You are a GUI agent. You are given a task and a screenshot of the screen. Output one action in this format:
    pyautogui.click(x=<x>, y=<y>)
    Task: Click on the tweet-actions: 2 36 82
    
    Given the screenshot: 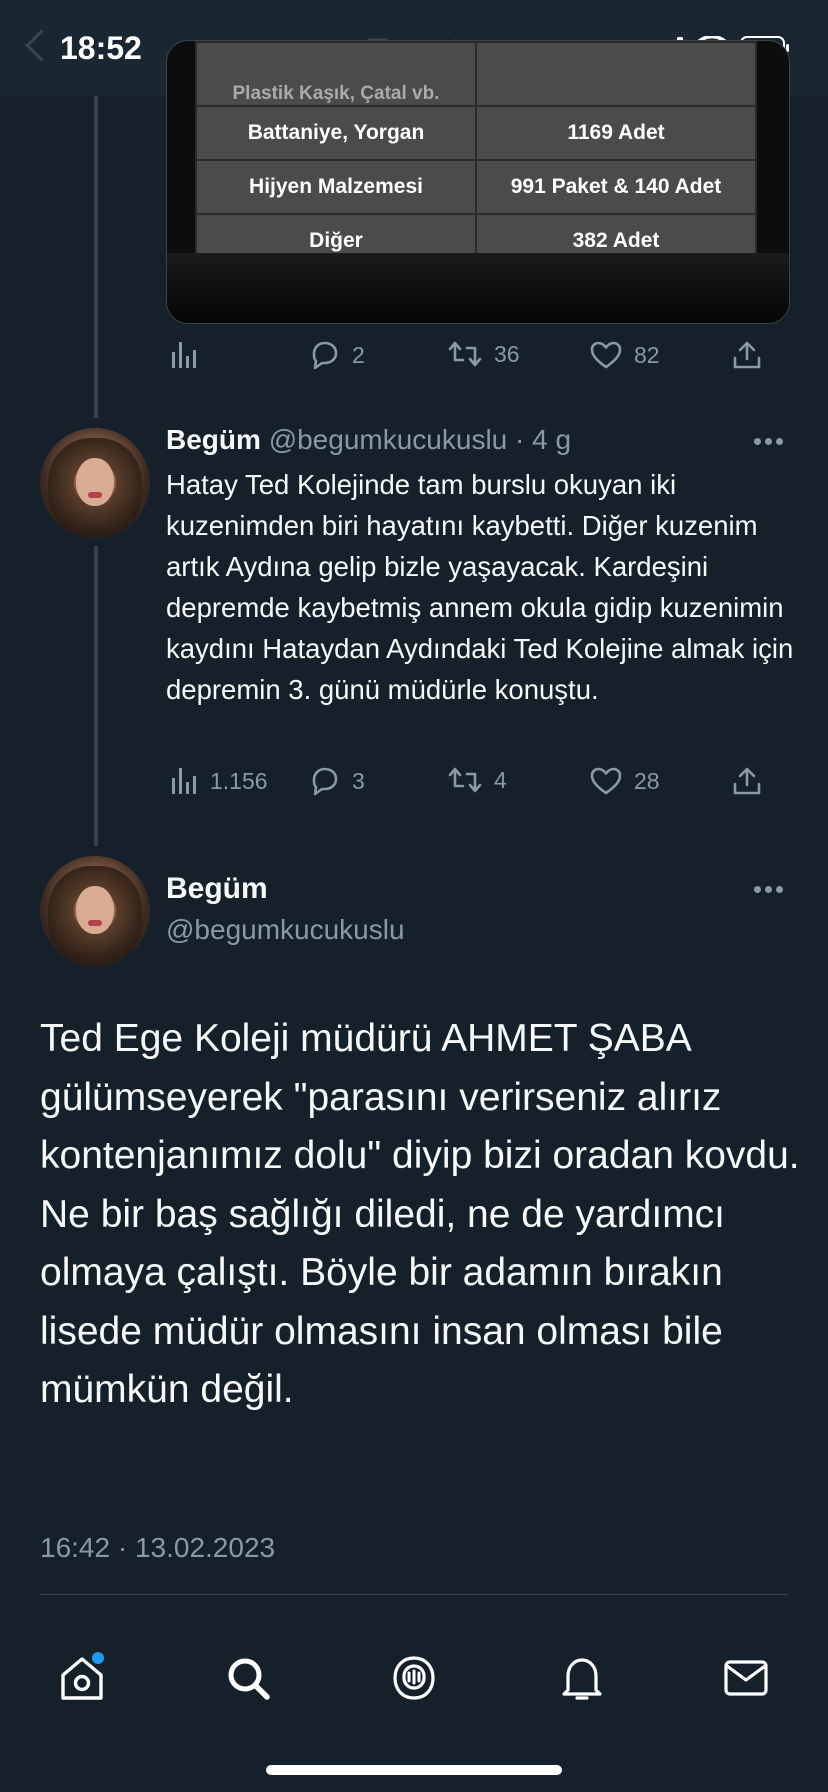 What is the action you would take?
    pyautogui.click(x=466, y=360)
    